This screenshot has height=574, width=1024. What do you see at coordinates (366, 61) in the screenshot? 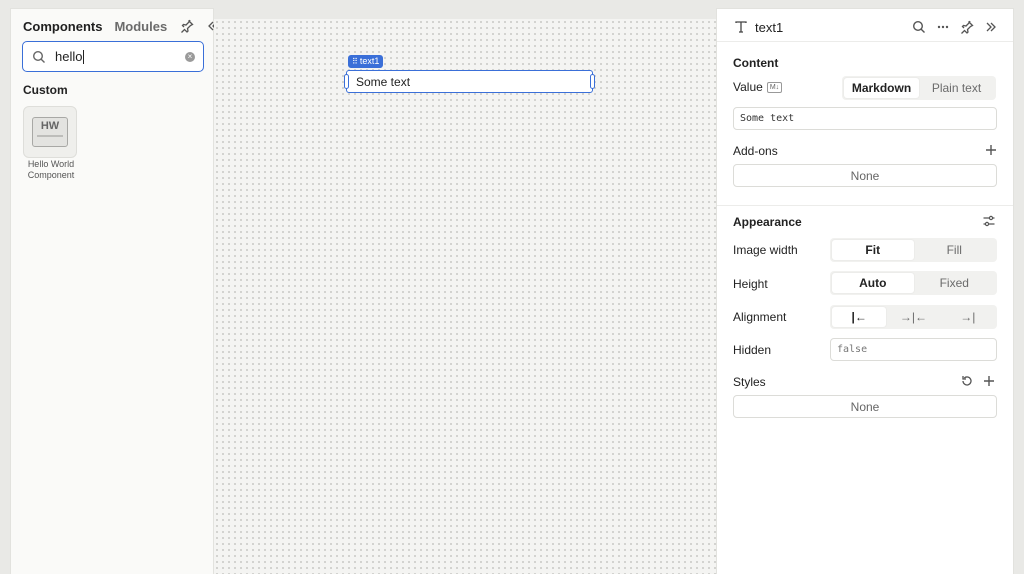
I see `selection-tag: ⠿ text1` at bounding box center [366, 61].